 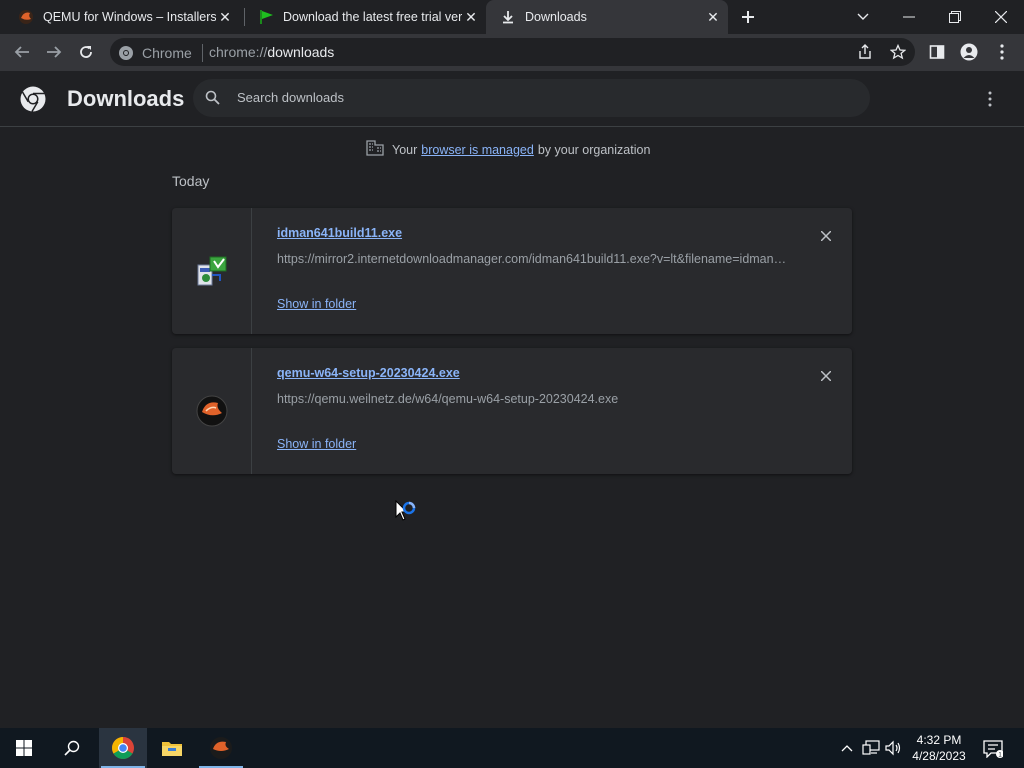 I want to click on chevron-down-icon, so click(x=863, y=16).